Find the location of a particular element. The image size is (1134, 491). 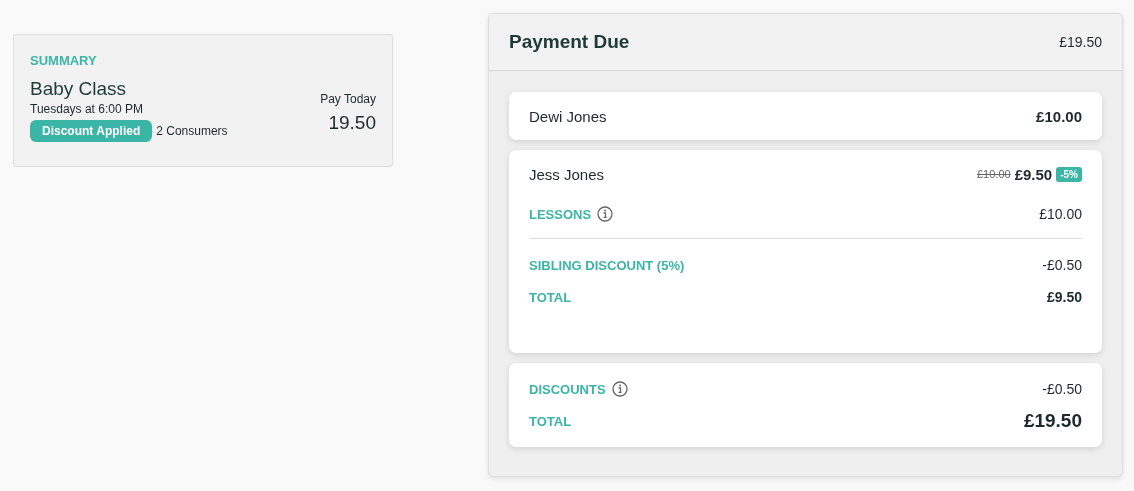

line-amount: £10.00 is located at coordinates (1060, 214).